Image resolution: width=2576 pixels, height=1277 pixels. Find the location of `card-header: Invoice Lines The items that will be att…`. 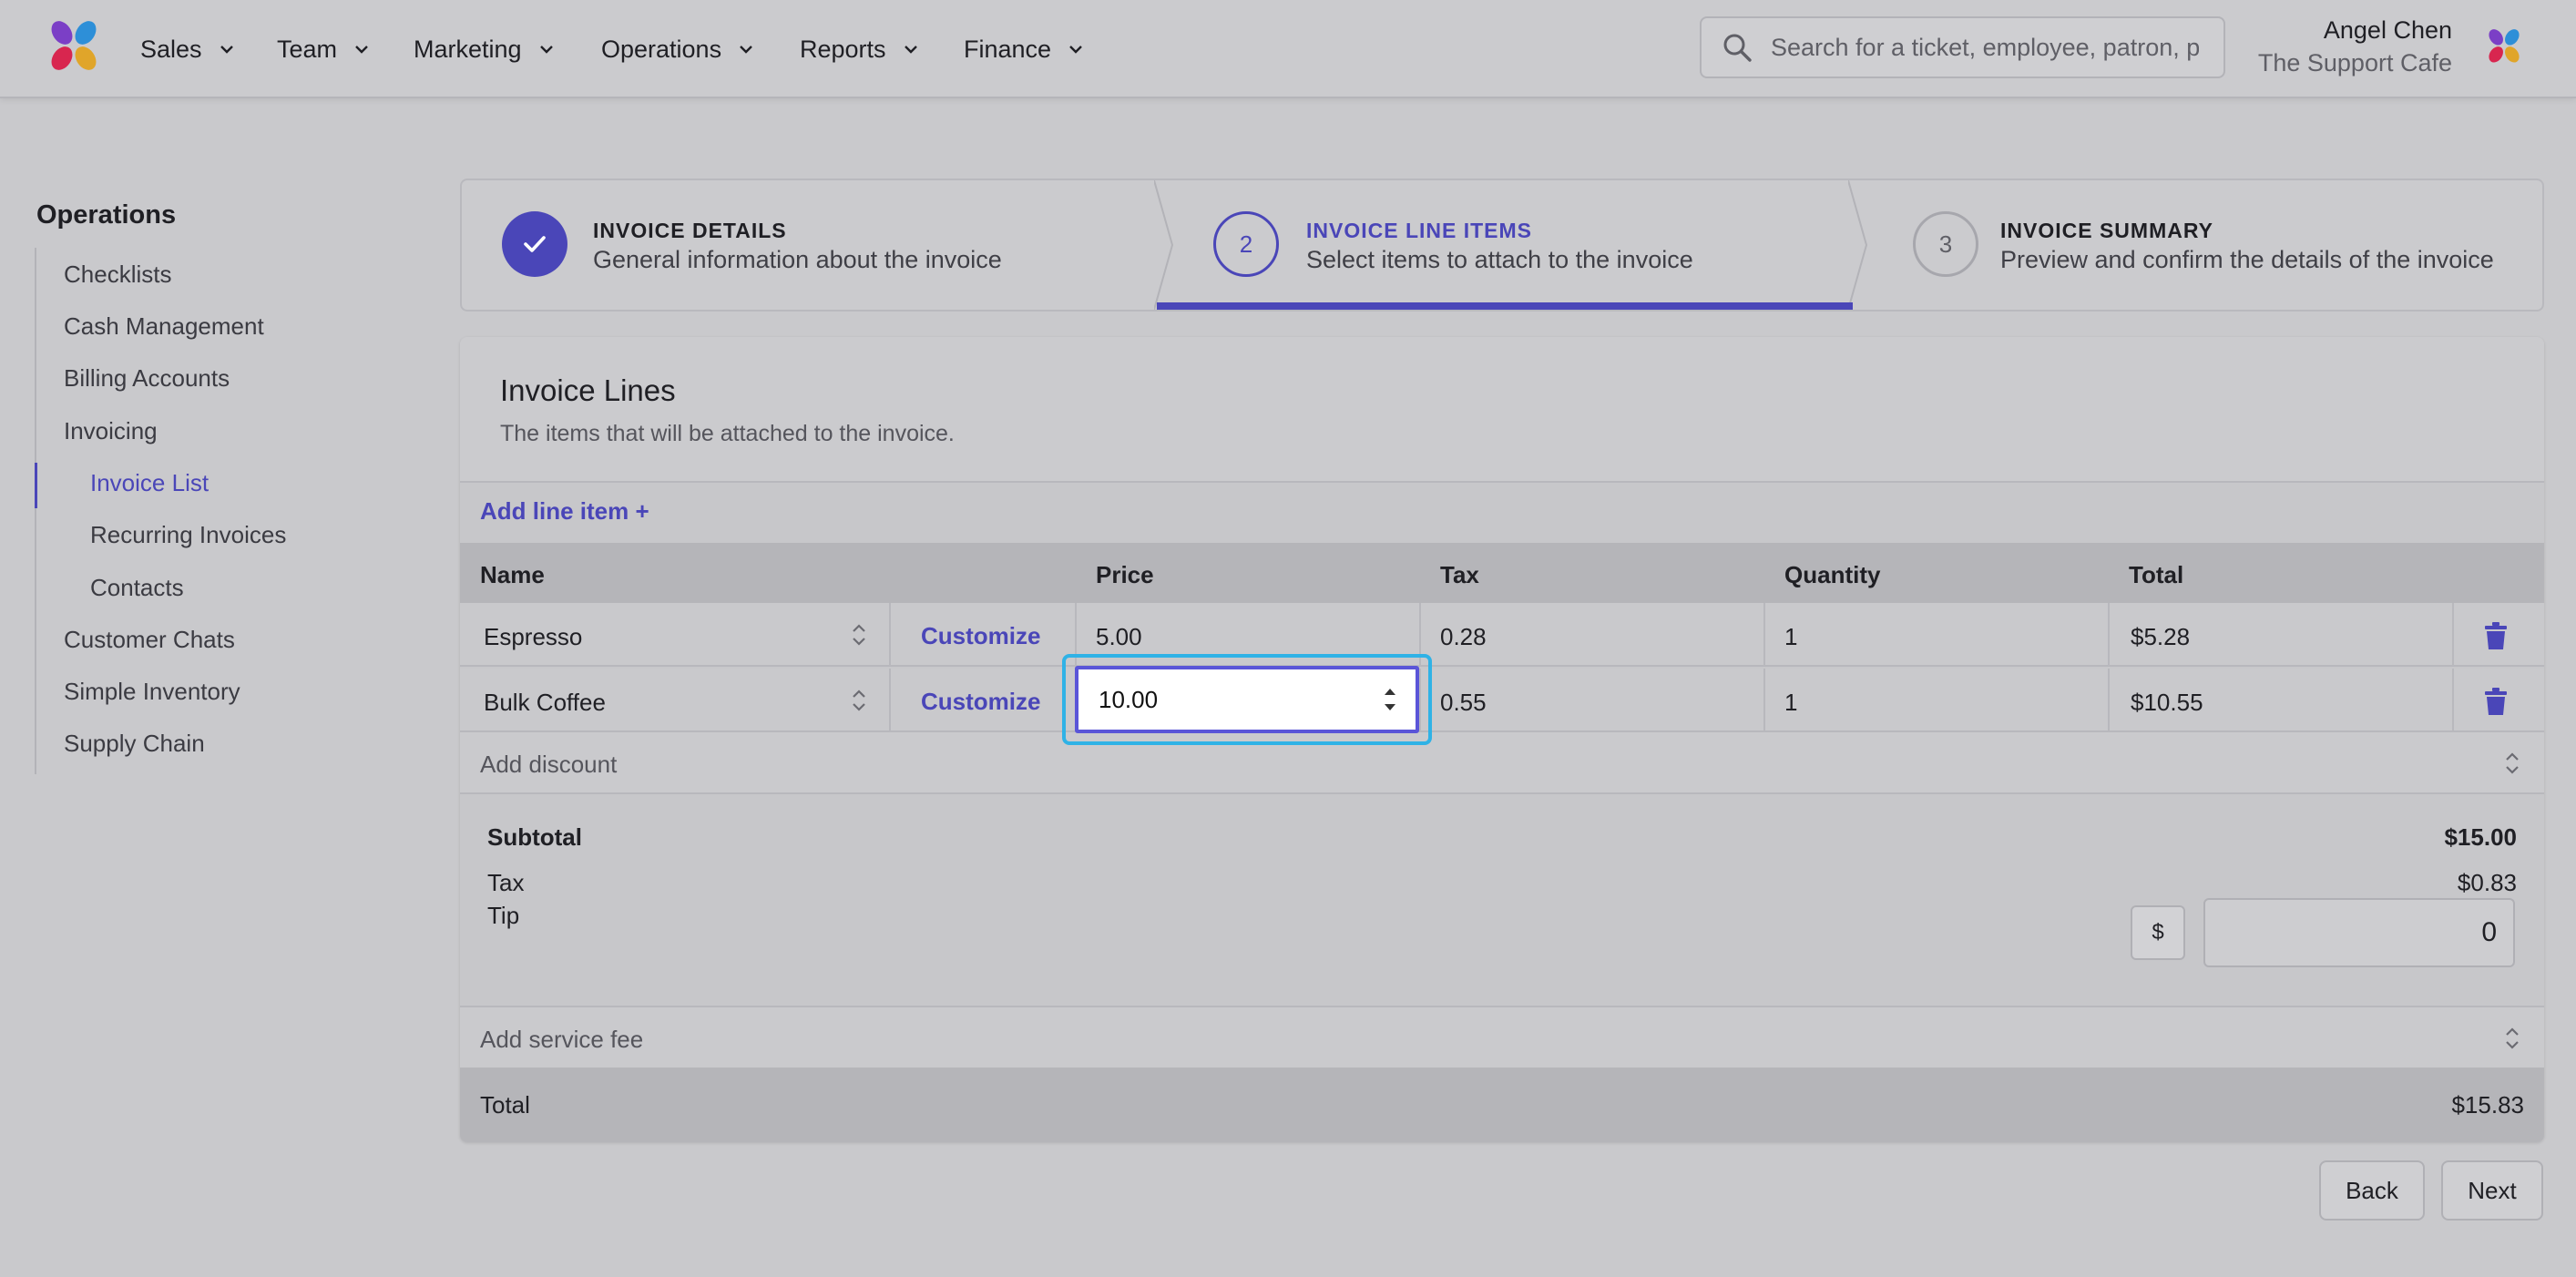

card-header: Invoice Lines The items that will be att… is located at coordinates (1502, 410).